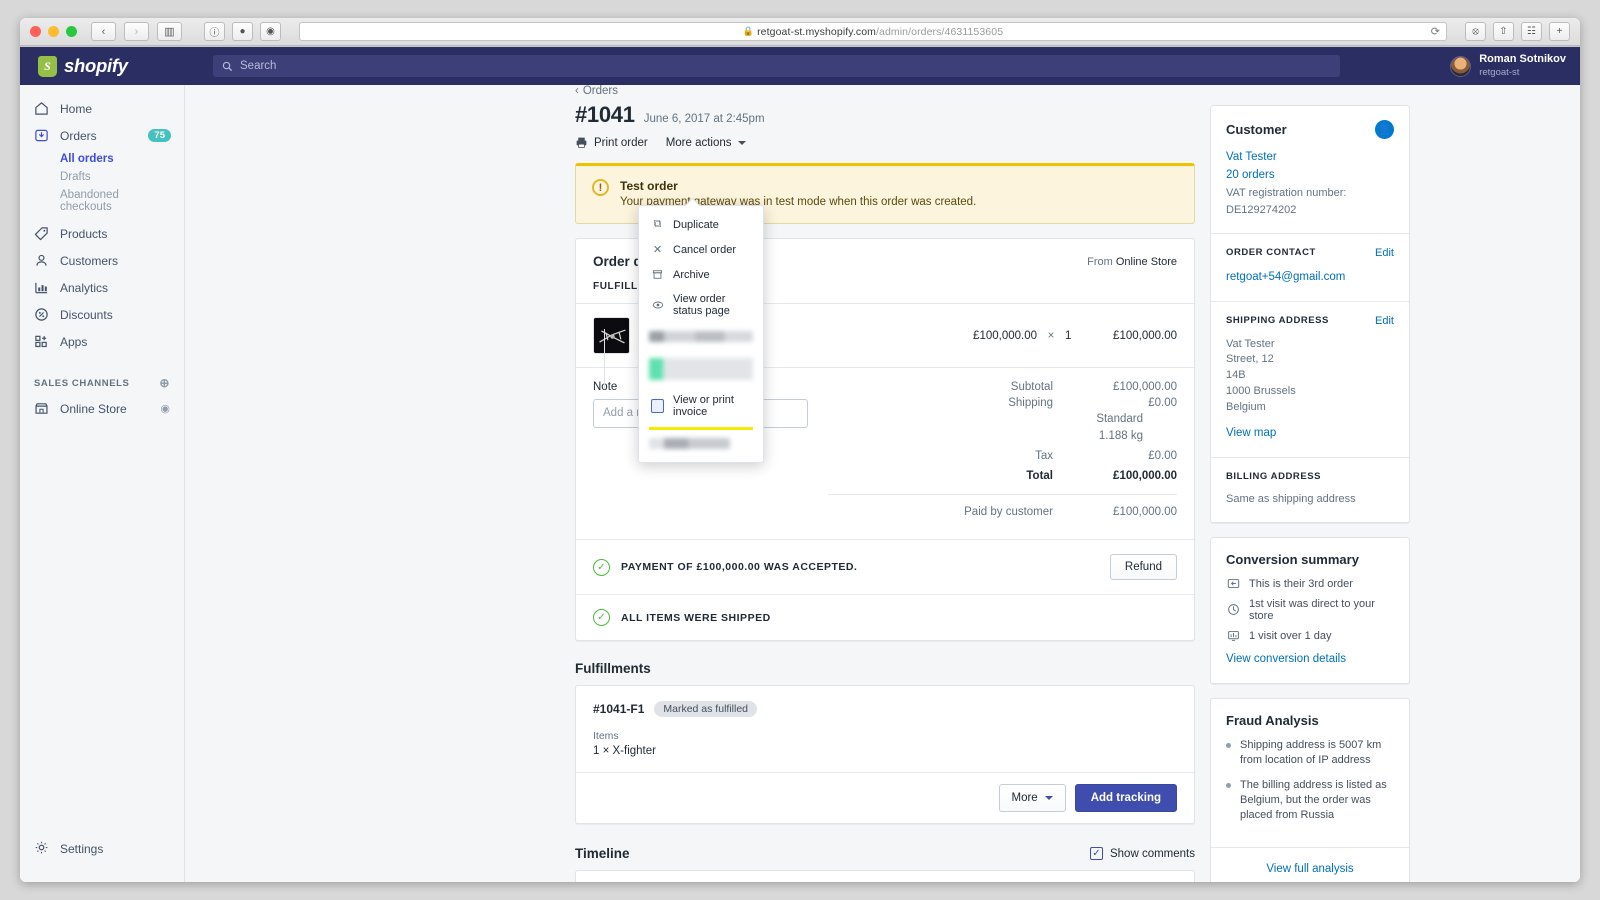 The width and height of the screenshot is (1600, 900). What do you see at coordinates (103, 31) in the screenshot?
I see `back-button: ‹` at bounding box center [103, 31].